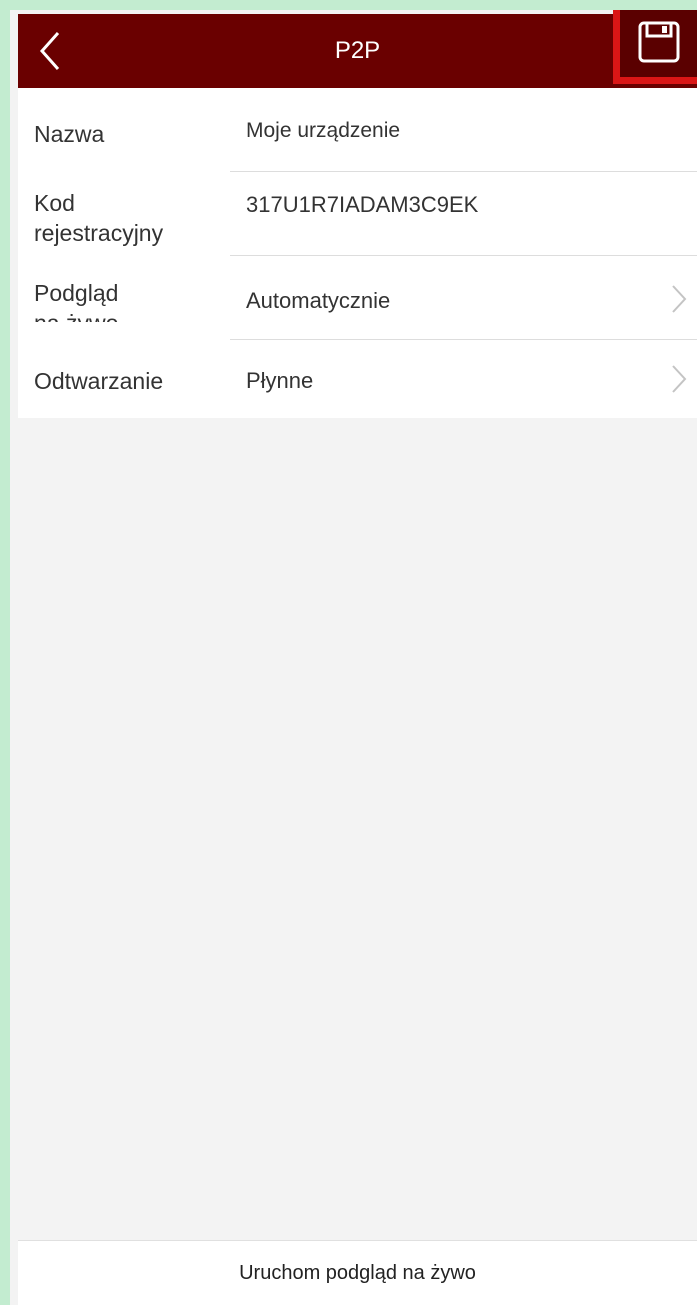 The height and width of the screenshot is (1305, 697). I want to click on name-label: Nazwa, so click(69, 134).